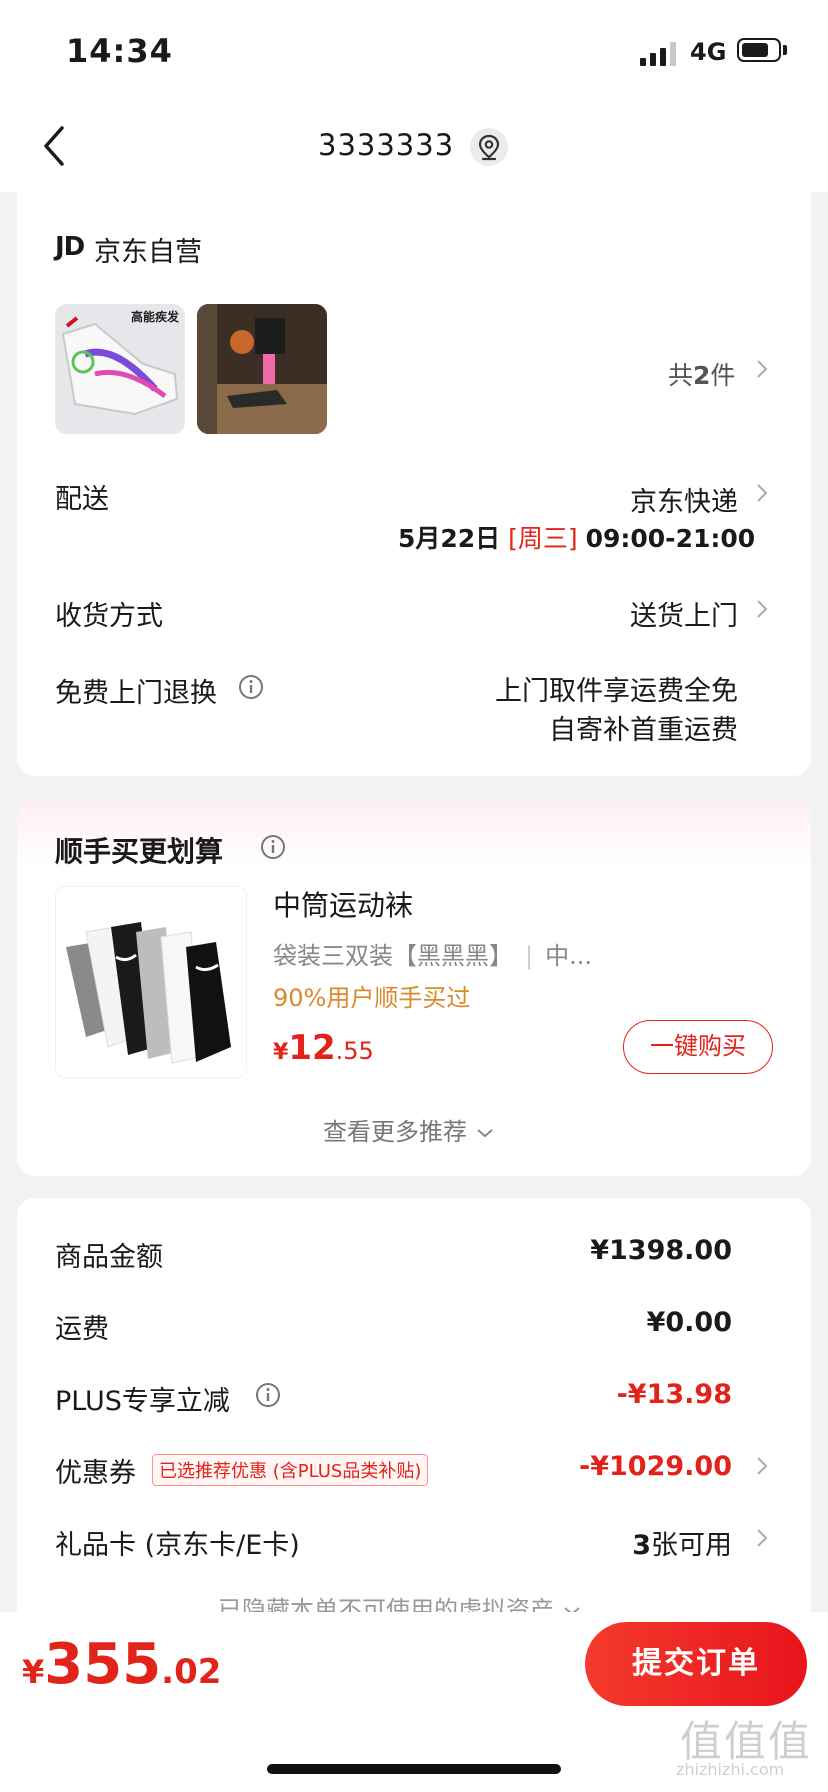 Image resolution: width=828 pixels, height=1792 pixels. What do you see at coordinates (577, 538) in the screenshot?
I see `delivery-time: 5月22日 [周三] 09:00-21:00` at bounding box center [577, 538].